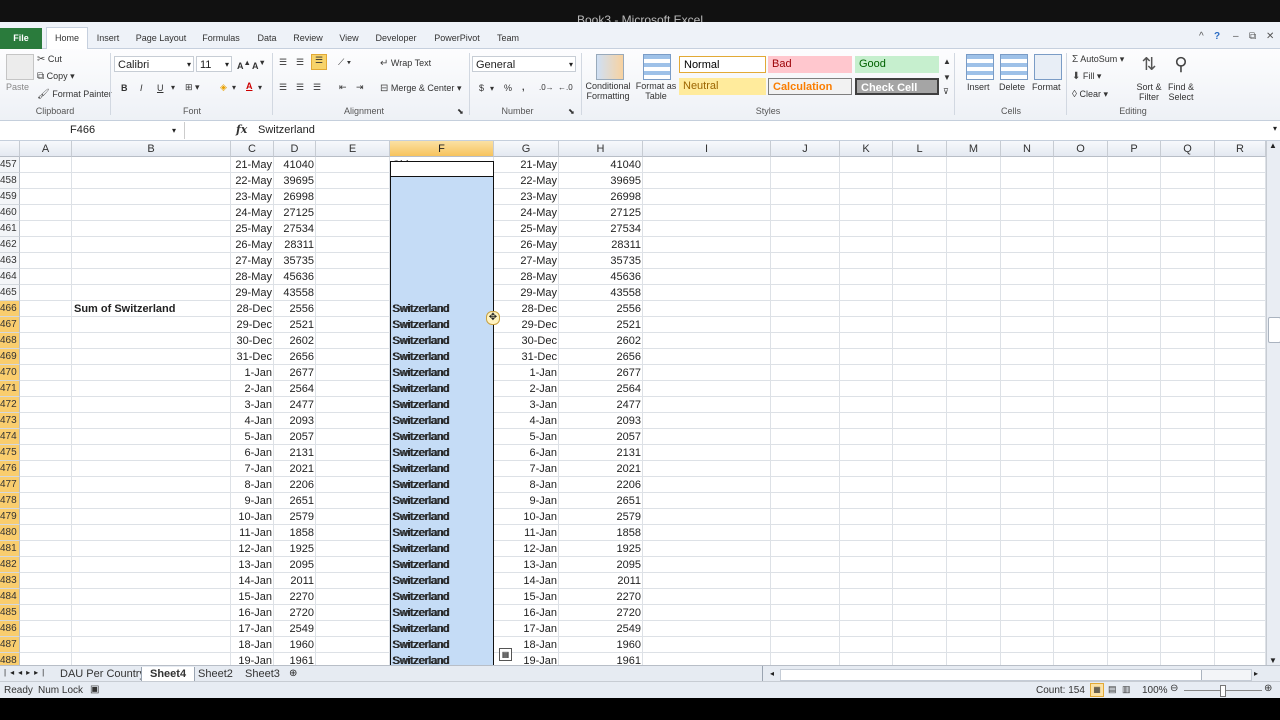 The width and height of the screenshot is (1280, 720). Describe the element at coordinates (252, 501) in the screenshot. I see `cell-c-478: 9-Jan` at that location.